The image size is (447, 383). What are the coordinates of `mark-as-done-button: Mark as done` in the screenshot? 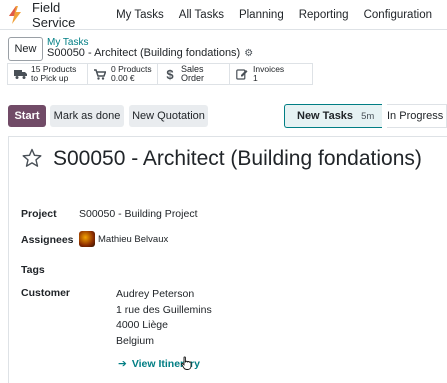 It's located at (87, 116).